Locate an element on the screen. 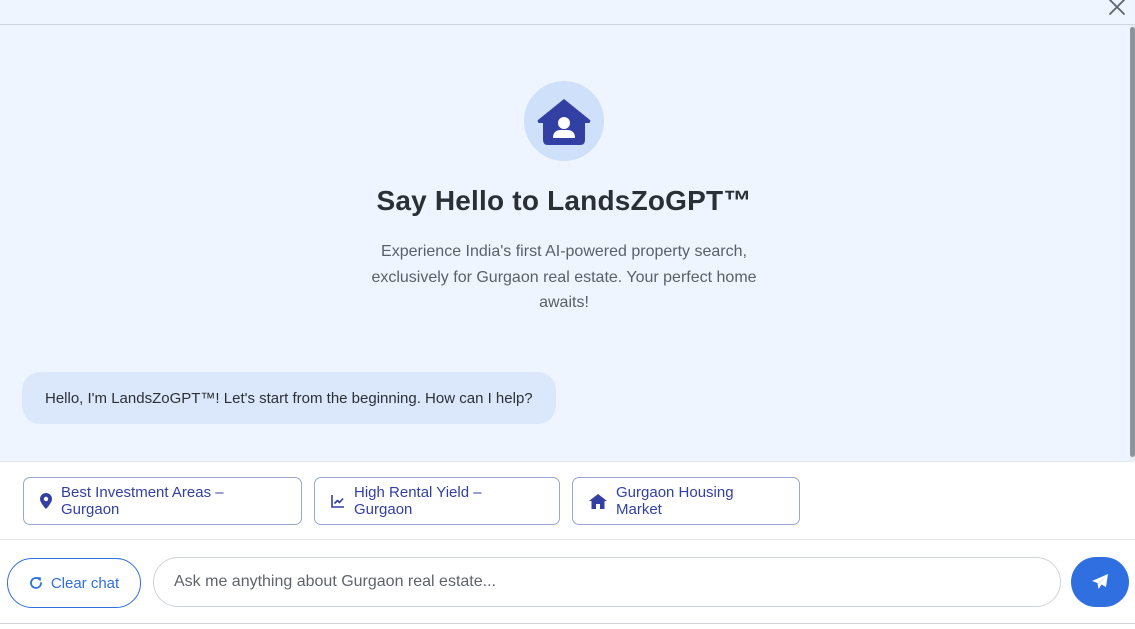 This screenshot has width=1135, height=629. scrollbar-thumb is located at coordinates (1132, 242).